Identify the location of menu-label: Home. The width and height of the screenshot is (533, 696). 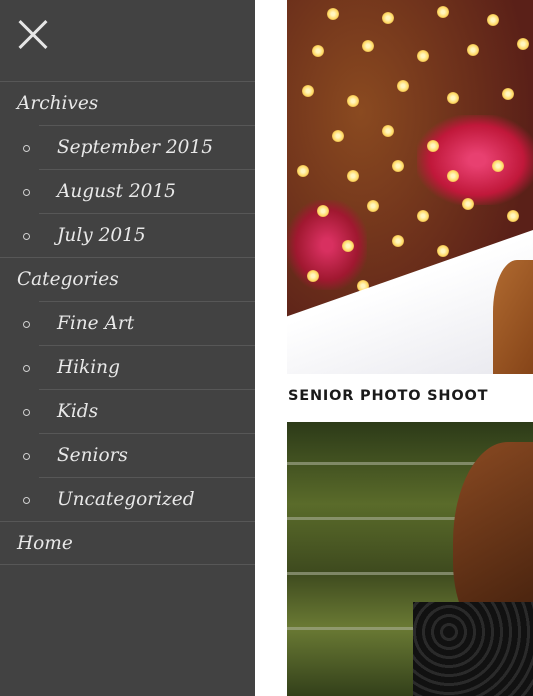
(45, 543).